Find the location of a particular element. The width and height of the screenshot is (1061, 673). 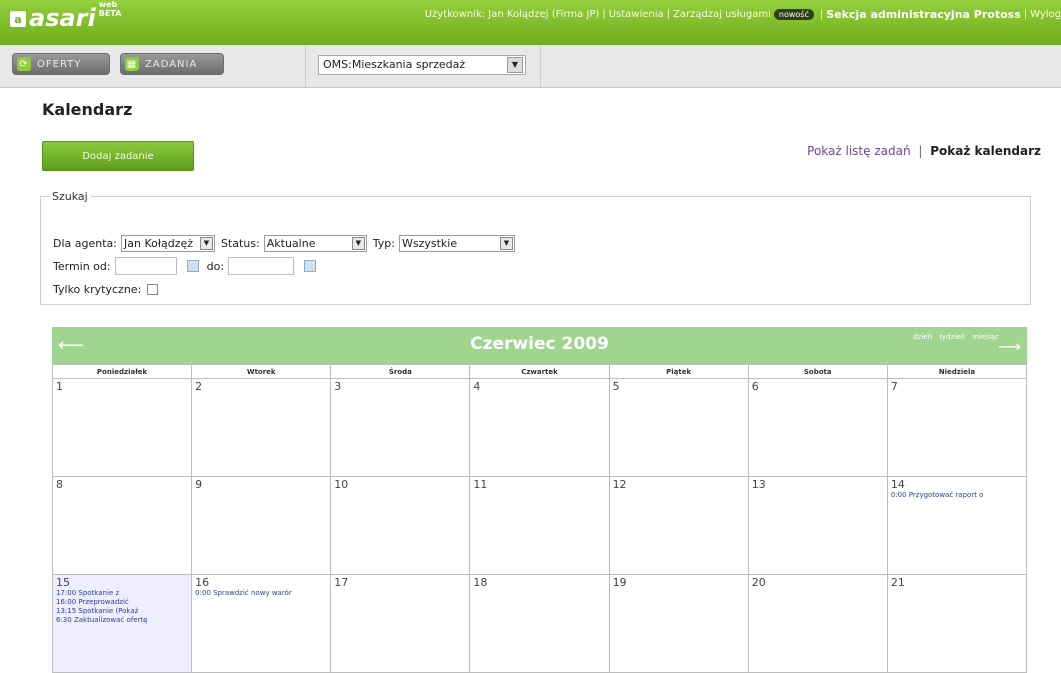

calendar-event-link: 13:15 Spotkanie (Pokaż is located at coordinates (122, 611).